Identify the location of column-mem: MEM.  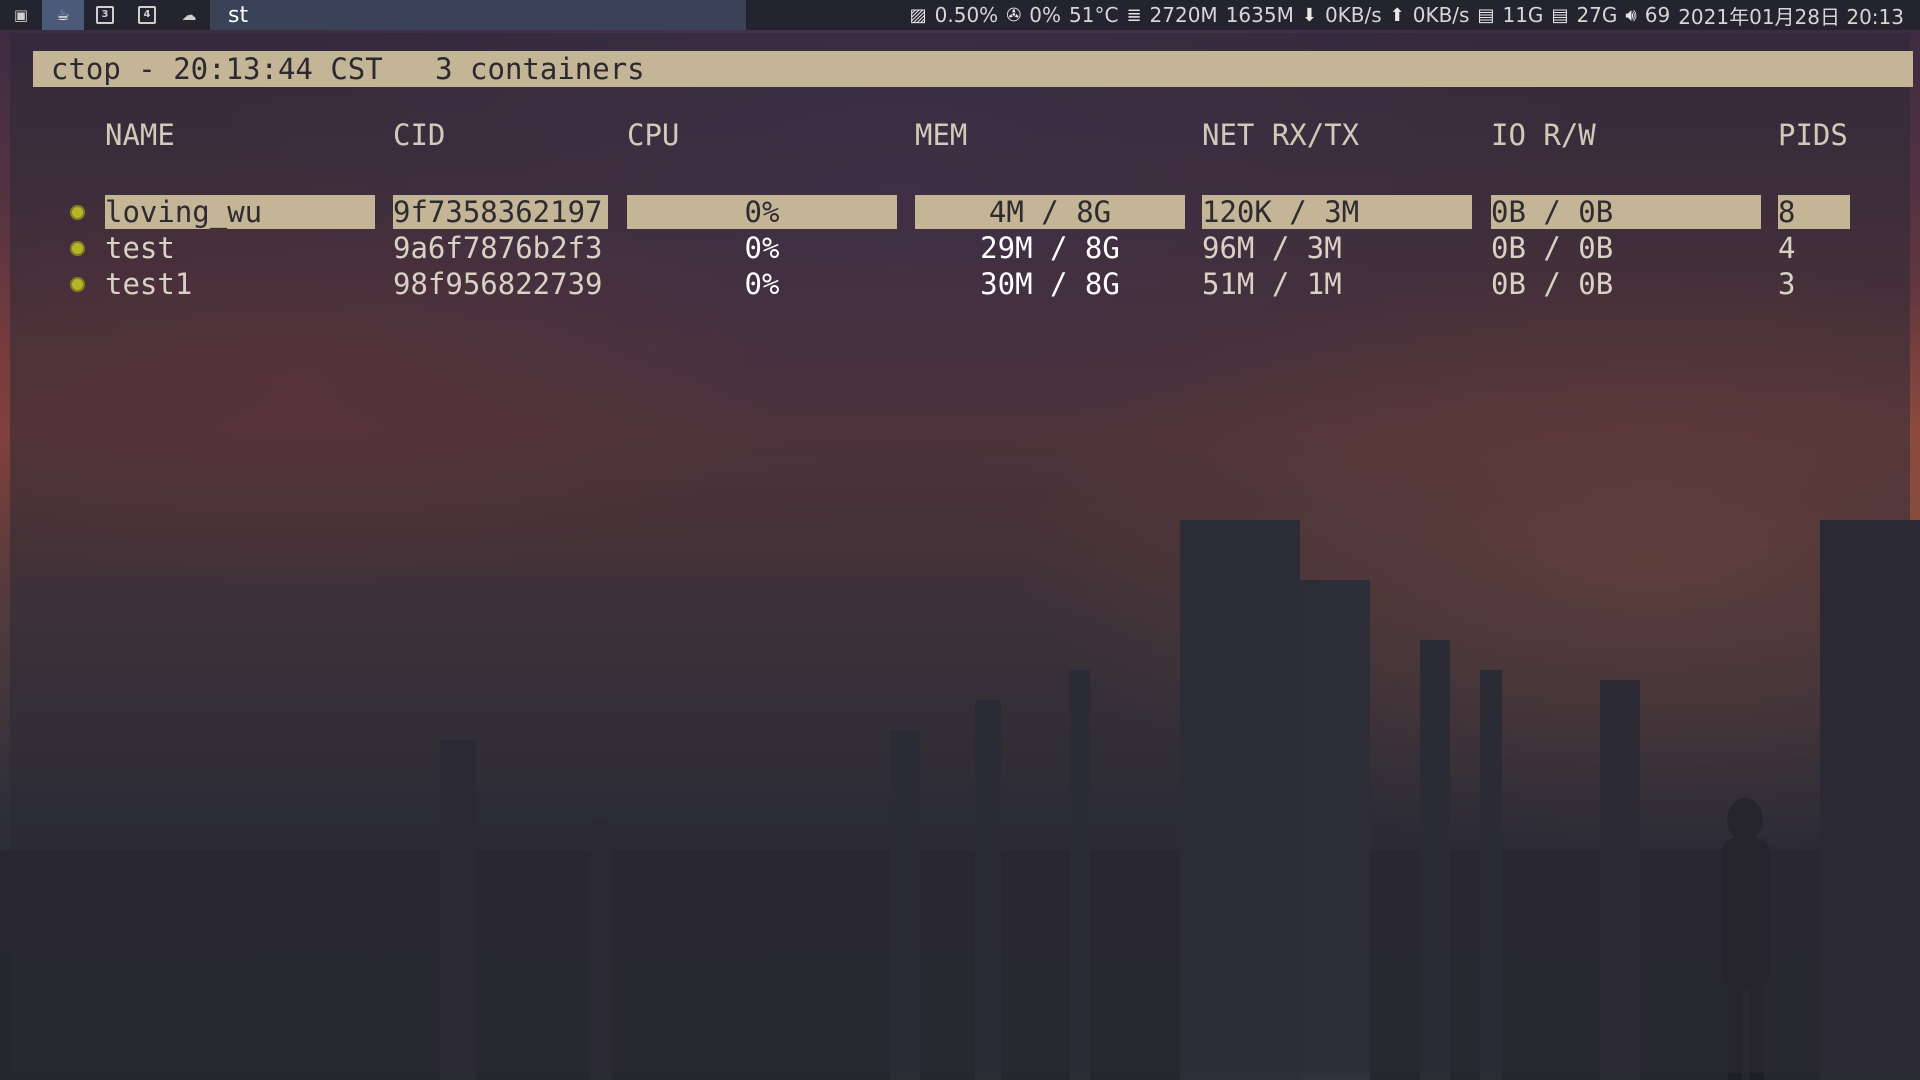
(941, 135).